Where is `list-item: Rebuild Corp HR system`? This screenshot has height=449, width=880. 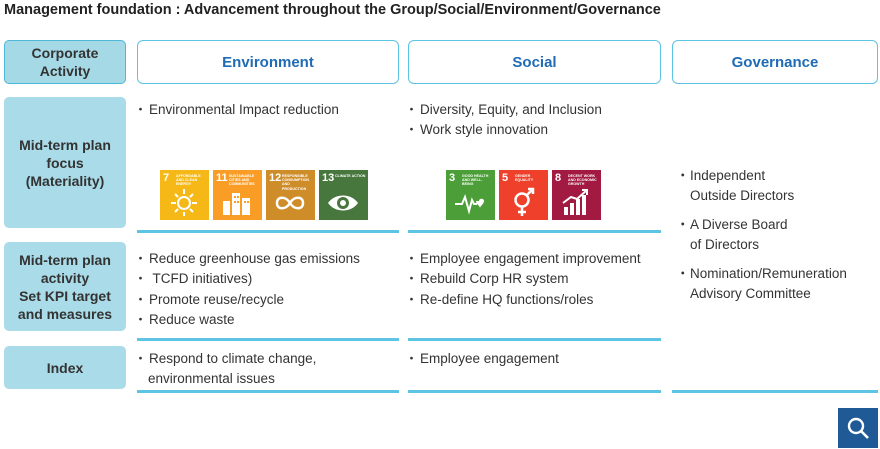
list-item: Rebuild Corp HR system is located at coordinates (523, 279).